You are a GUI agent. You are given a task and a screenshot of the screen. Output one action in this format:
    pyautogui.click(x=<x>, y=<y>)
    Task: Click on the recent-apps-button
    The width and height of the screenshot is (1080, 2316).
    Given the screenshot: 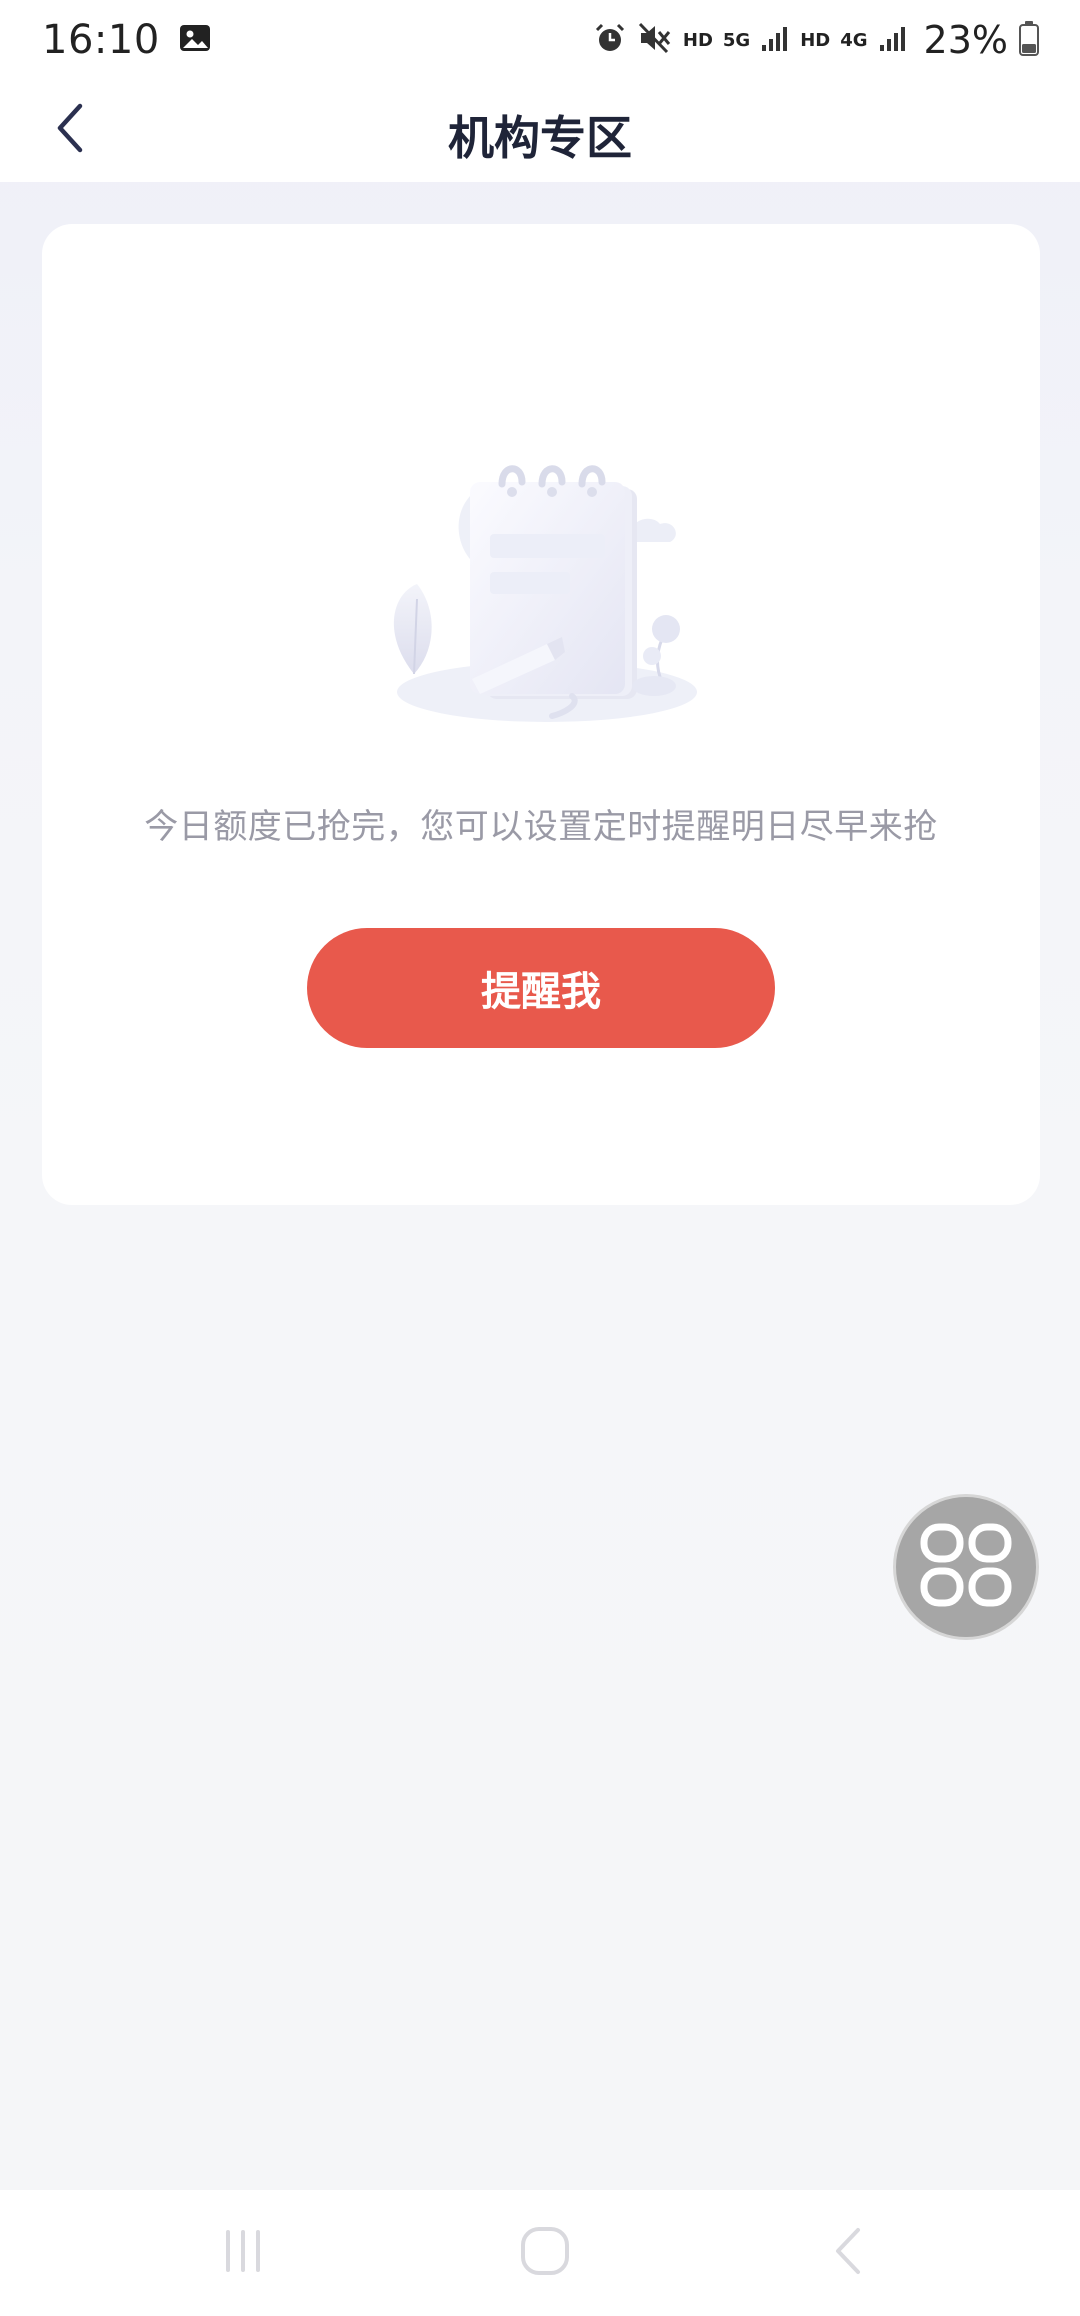 What is the action you would take?
    pyautogui.click(x=243, y=2253)
    